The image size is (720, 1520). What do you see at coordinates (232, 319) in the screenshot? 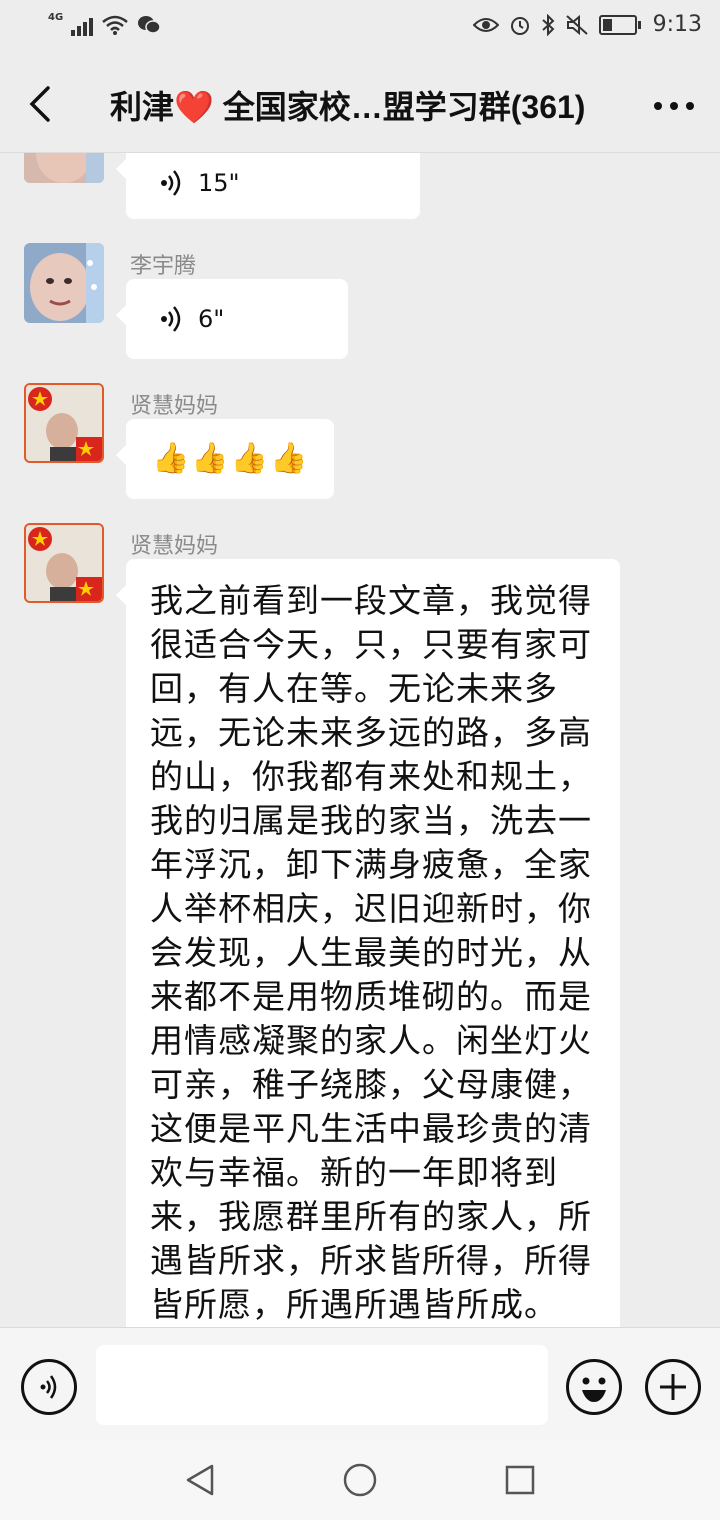
I see `voice-message: 6"` at bounding box center [232, 319].